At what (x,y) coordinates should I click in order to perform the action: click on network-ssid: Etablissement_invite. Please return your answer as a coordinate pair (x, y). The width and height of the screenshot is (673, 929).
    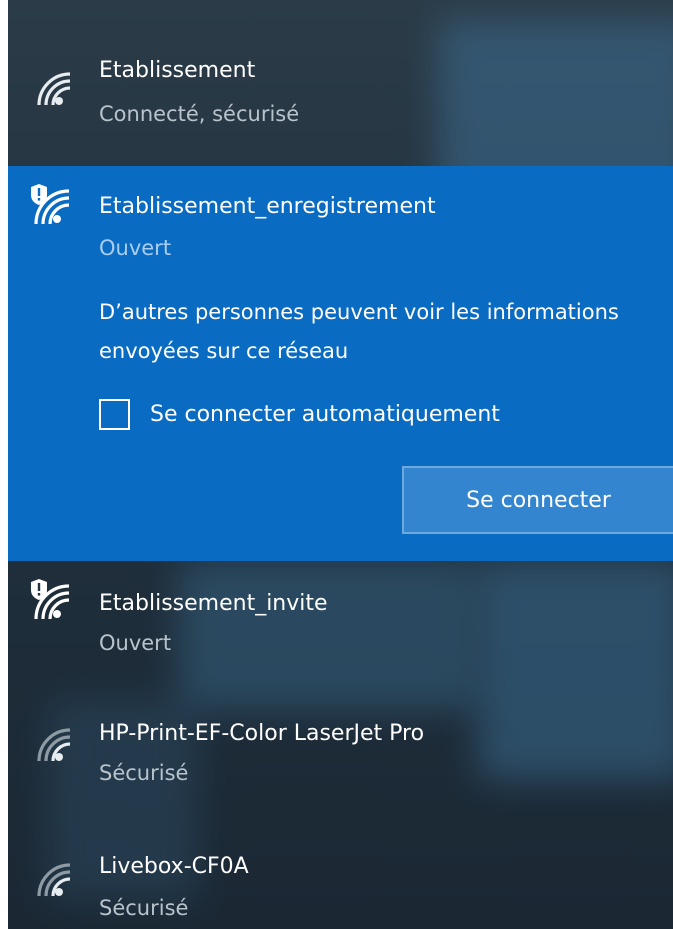
    Looking at the image, I should click on (213, 603).